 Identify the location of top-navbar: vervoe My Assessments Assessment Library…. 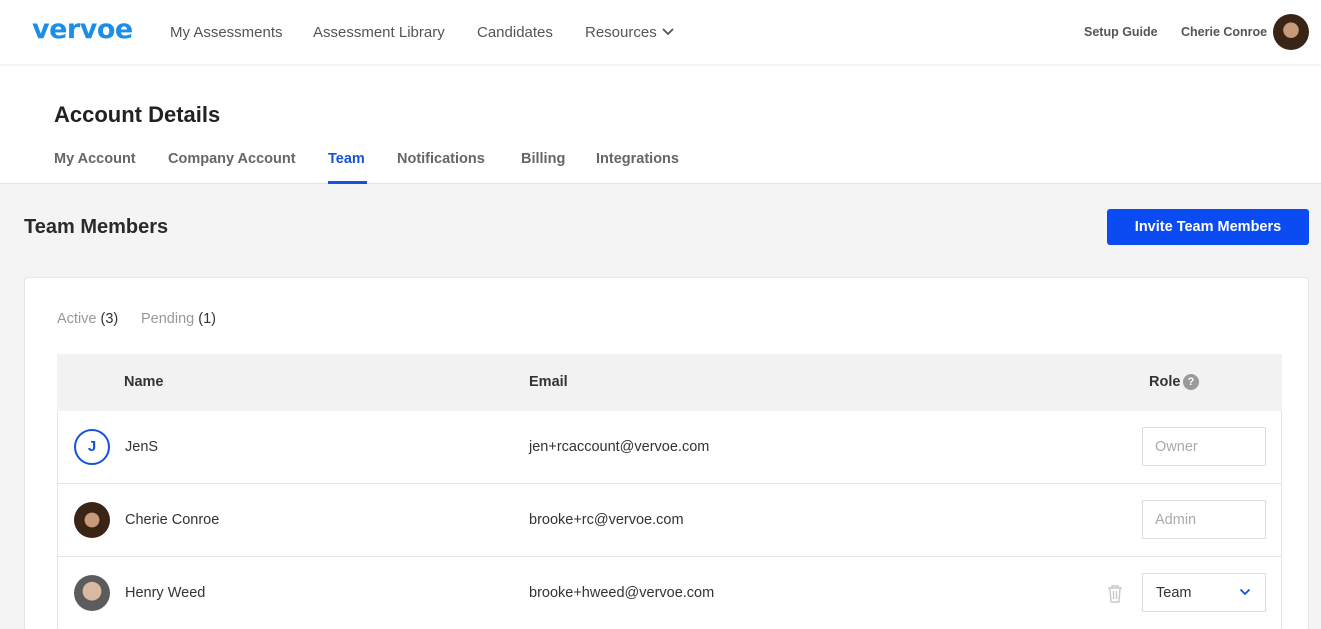
(660, 32).